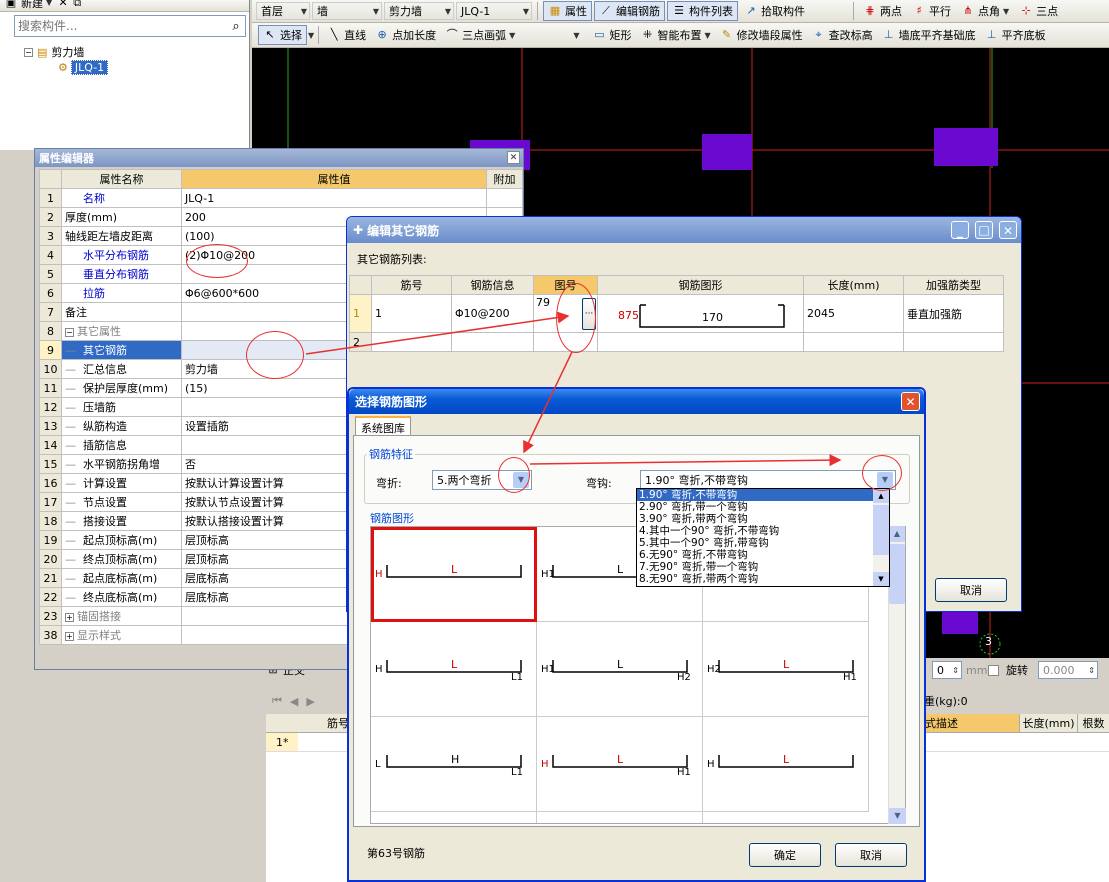 The width and height of the screenshot is (1109, 882). I want to click on hook-option: 5.其中一个90° 弯折,带弯钩, so click(755, 543).